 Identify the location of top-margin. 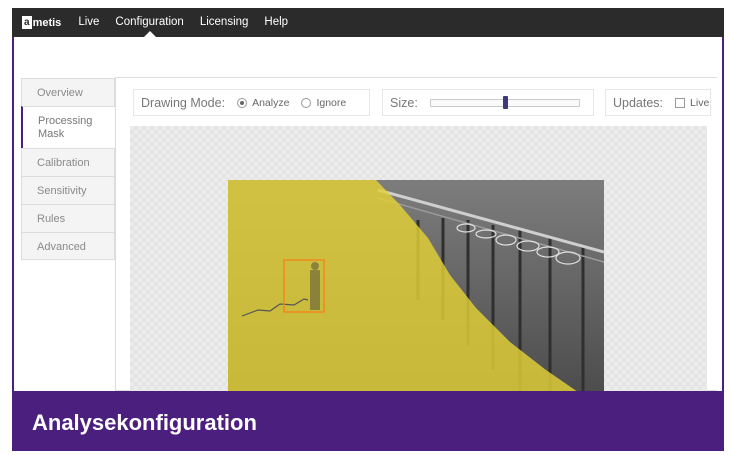
(365, 4).